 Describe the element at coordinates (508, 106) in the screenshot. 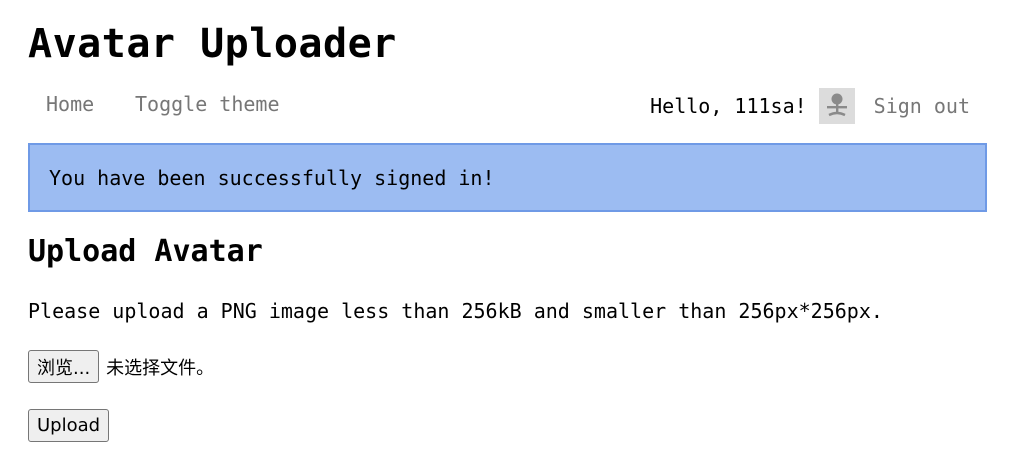

I see `top-nav: Home Toggle theme Hello, 111sa! Sign out` at that location.